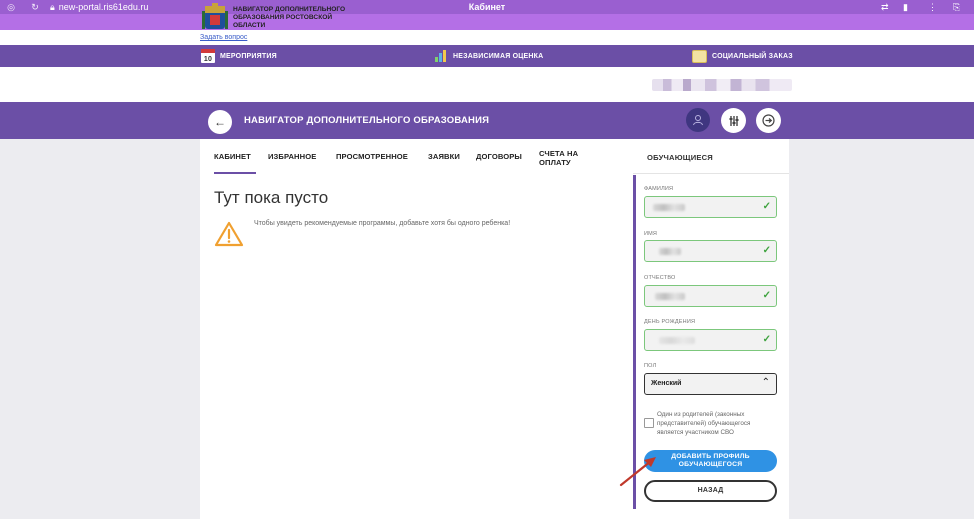  Describe the element at coordinates (699, 56) in the screenshot. I see `document-icon` at that location.